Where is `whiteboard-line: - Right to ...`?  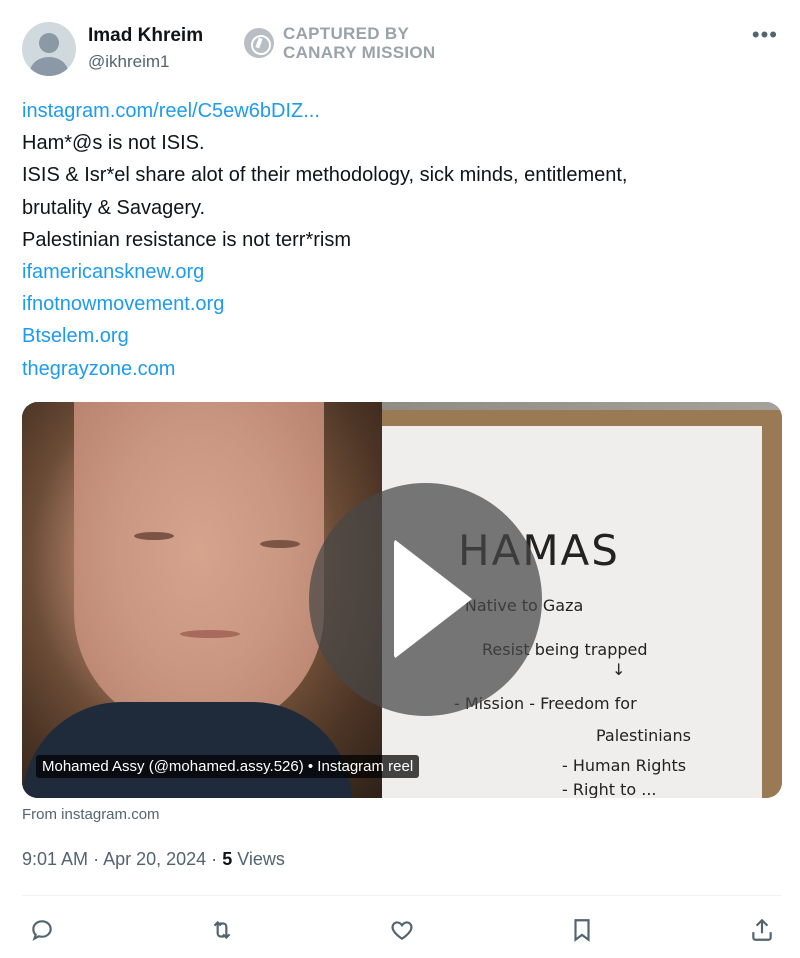 whiteboard-line: - Right to ... is located at coordinates (609, 789).